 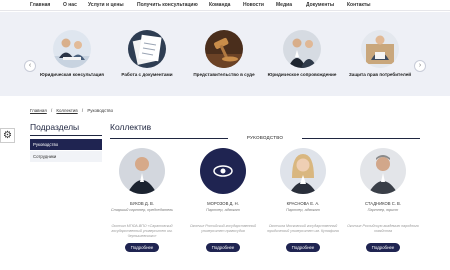 What do you see at coordinates (359, 5) in the screenshot?
I see `nav-contacts: Контакты` at bounding box center [359, 5].